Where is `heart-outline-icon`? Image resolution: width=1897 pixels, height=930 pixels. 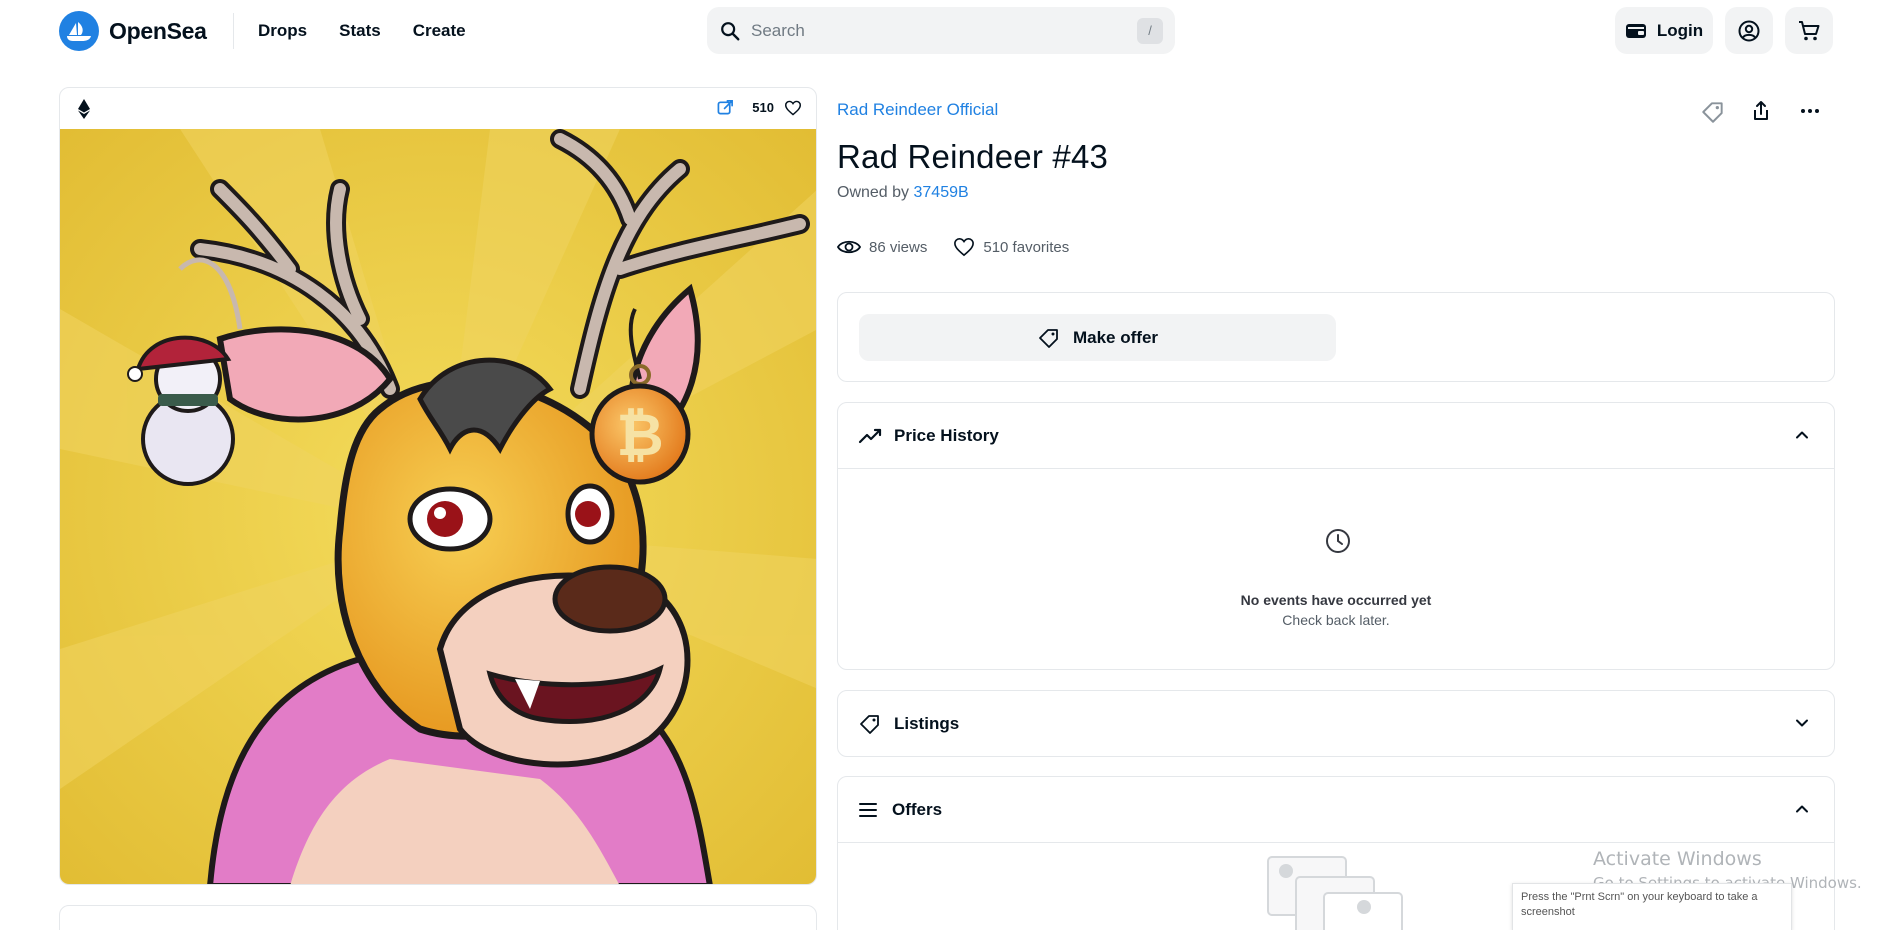 heart-outline-icon is located at coordinates (964, 247).